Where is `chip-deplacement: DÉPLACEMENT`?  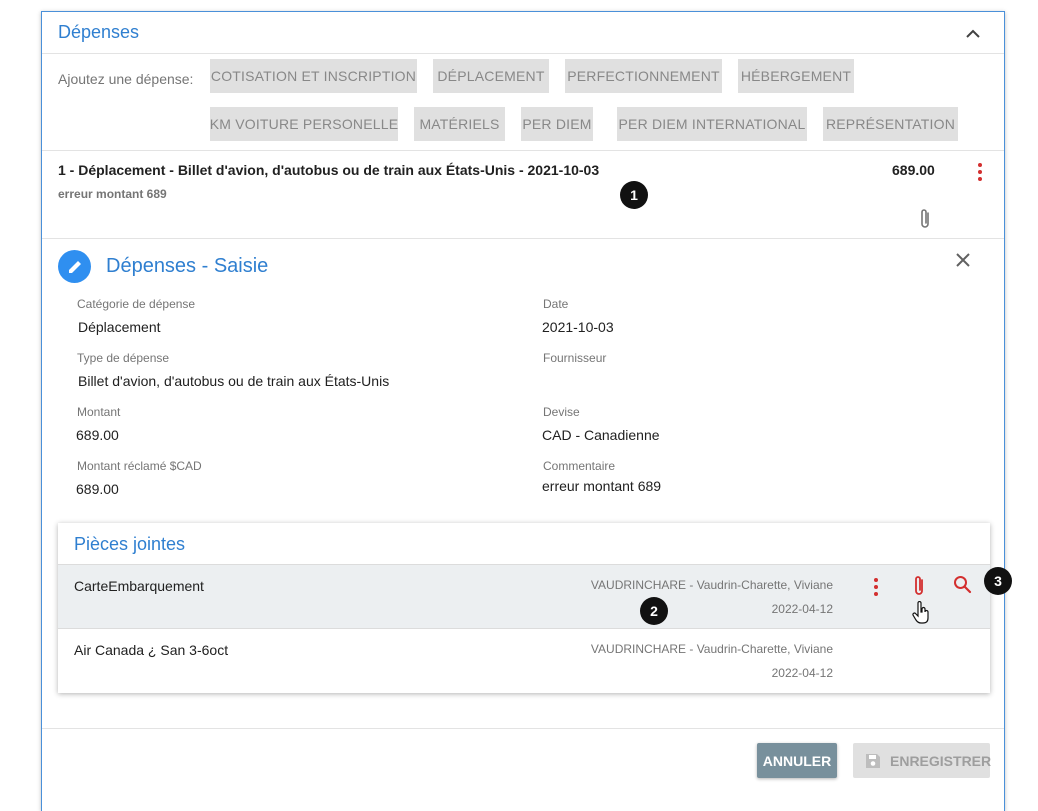 chip-deplacement: DÉPLACEMENT is located at coordinates (491, 76).